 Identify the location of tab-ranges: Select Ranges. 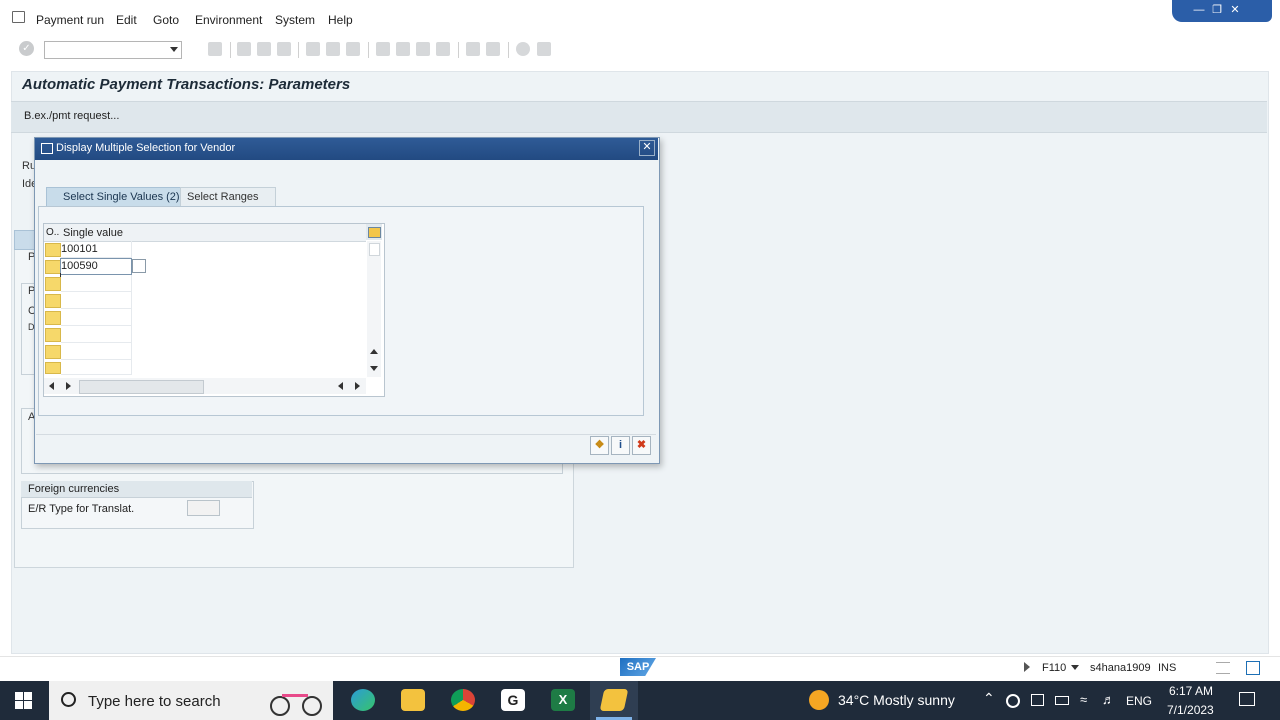
(228, 197).